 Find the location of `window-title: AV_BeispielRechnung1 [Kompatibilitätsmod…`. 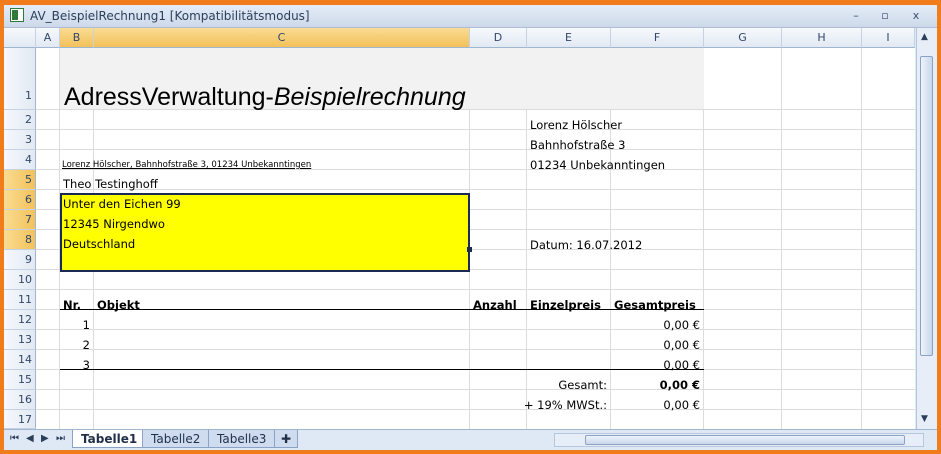

window-title: AV_BeispielRechnung1 [Kompatibilitätsmod… is located at coordinates (170, 16).